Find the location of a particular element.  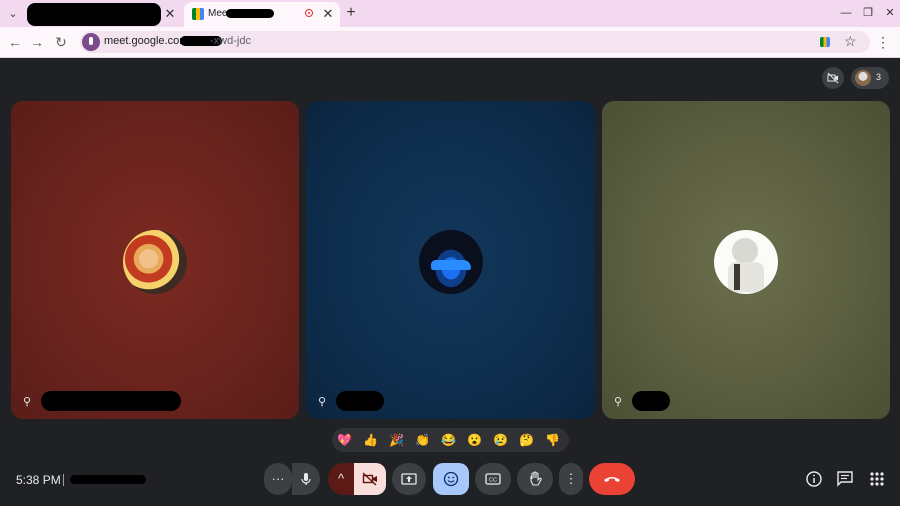

info-icon is located at coordinates (814, 479).